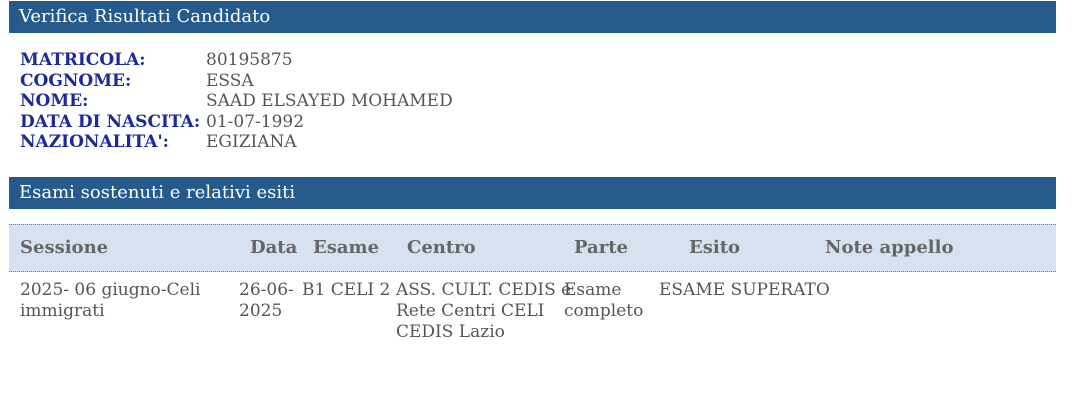 This screenshot has width=1080, height=417. I want to click on col-note-header: Note appello, so click(889, 247).